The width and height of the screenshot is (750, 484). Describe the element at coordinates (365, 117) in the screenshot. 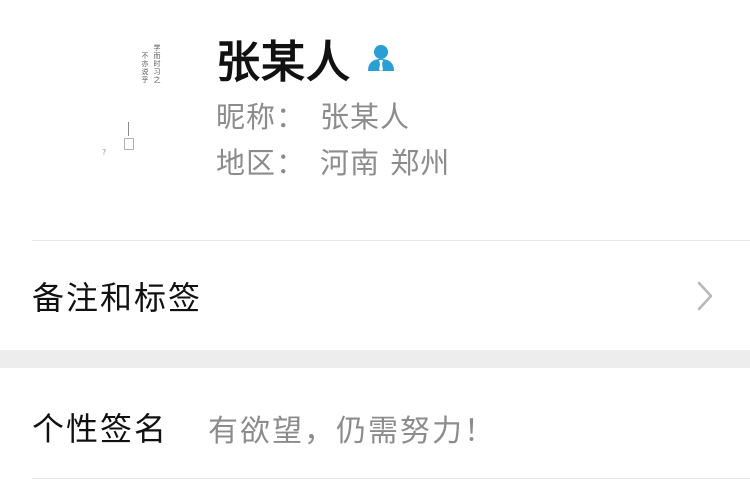

I see `nickname-value: 张某人` at that location.